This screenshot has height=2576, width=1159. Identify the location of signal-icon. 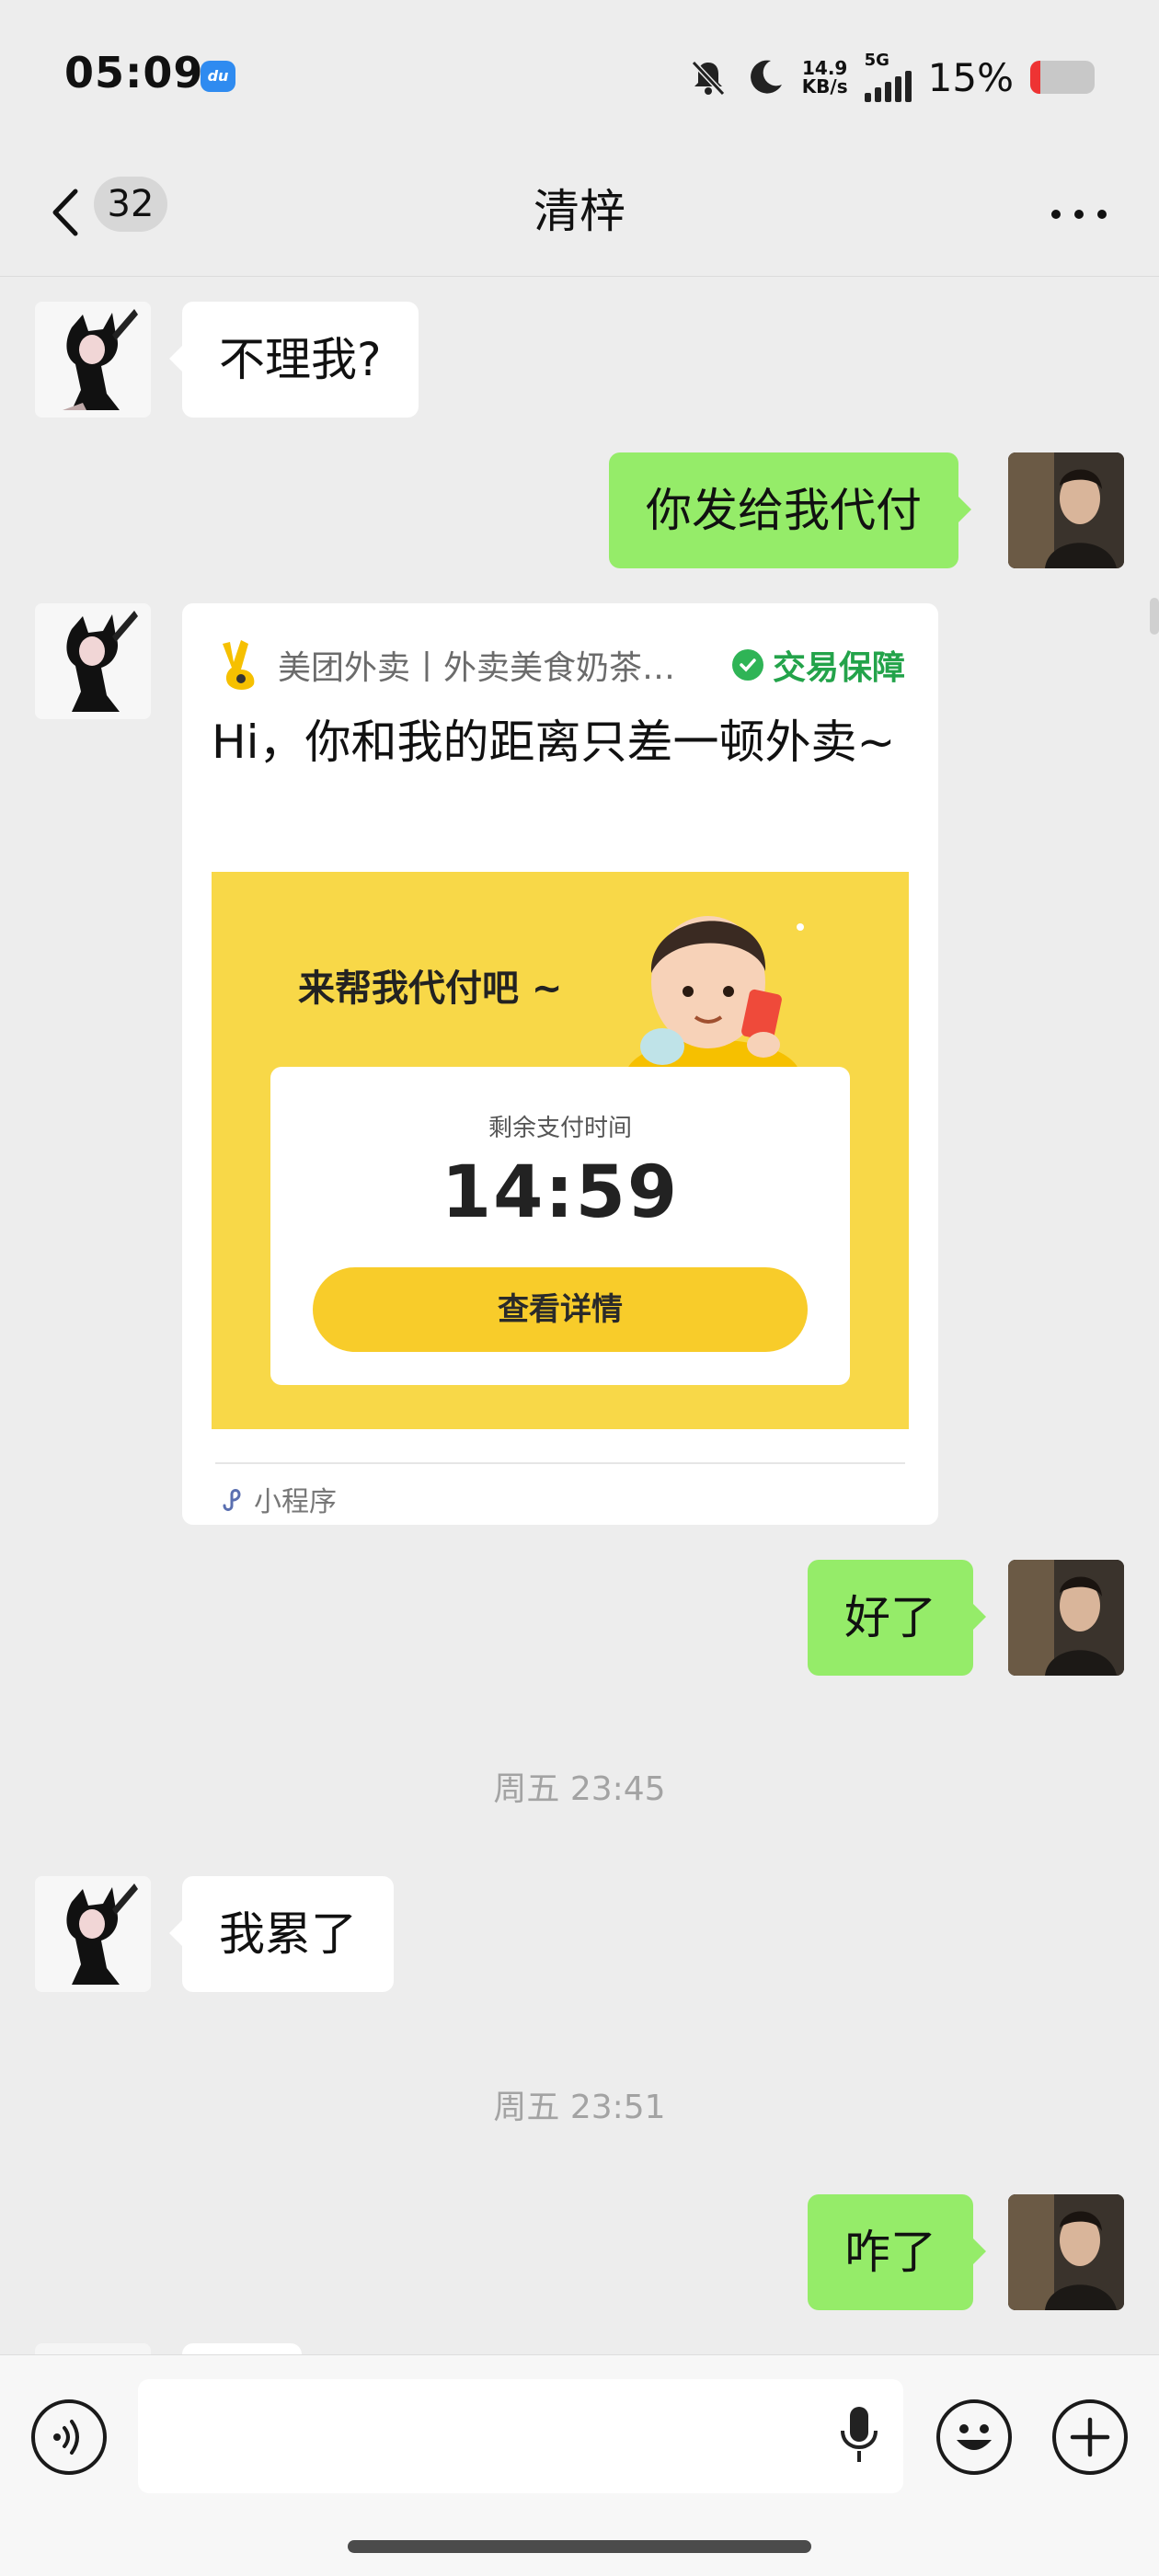
(888, 85).